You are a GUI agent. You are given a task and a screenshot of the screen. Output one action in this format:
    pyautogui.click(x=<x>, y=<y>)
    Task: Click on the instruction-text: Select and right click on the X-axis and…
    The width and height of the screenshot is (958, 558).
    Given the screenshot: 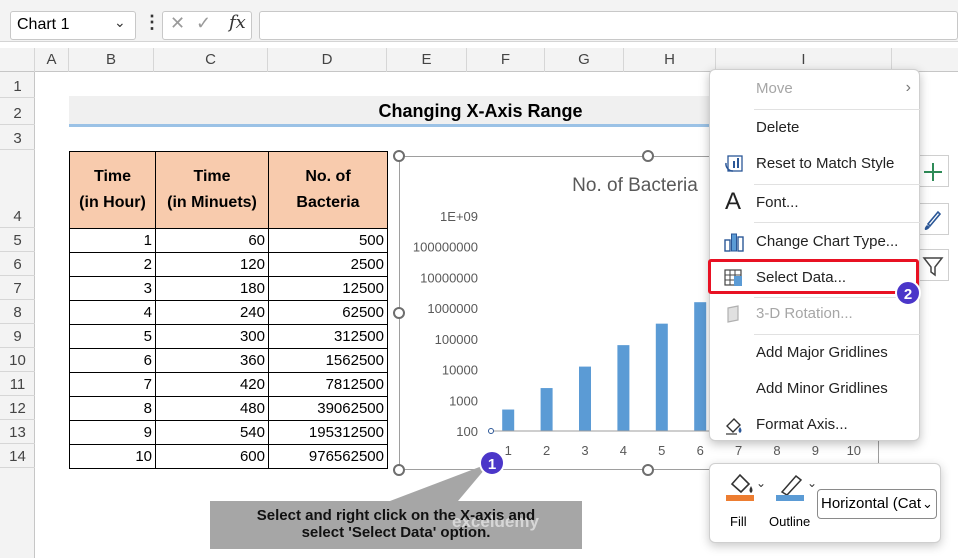 What is the action you would take?
    pyautogui.click(x=396, y=524)
    